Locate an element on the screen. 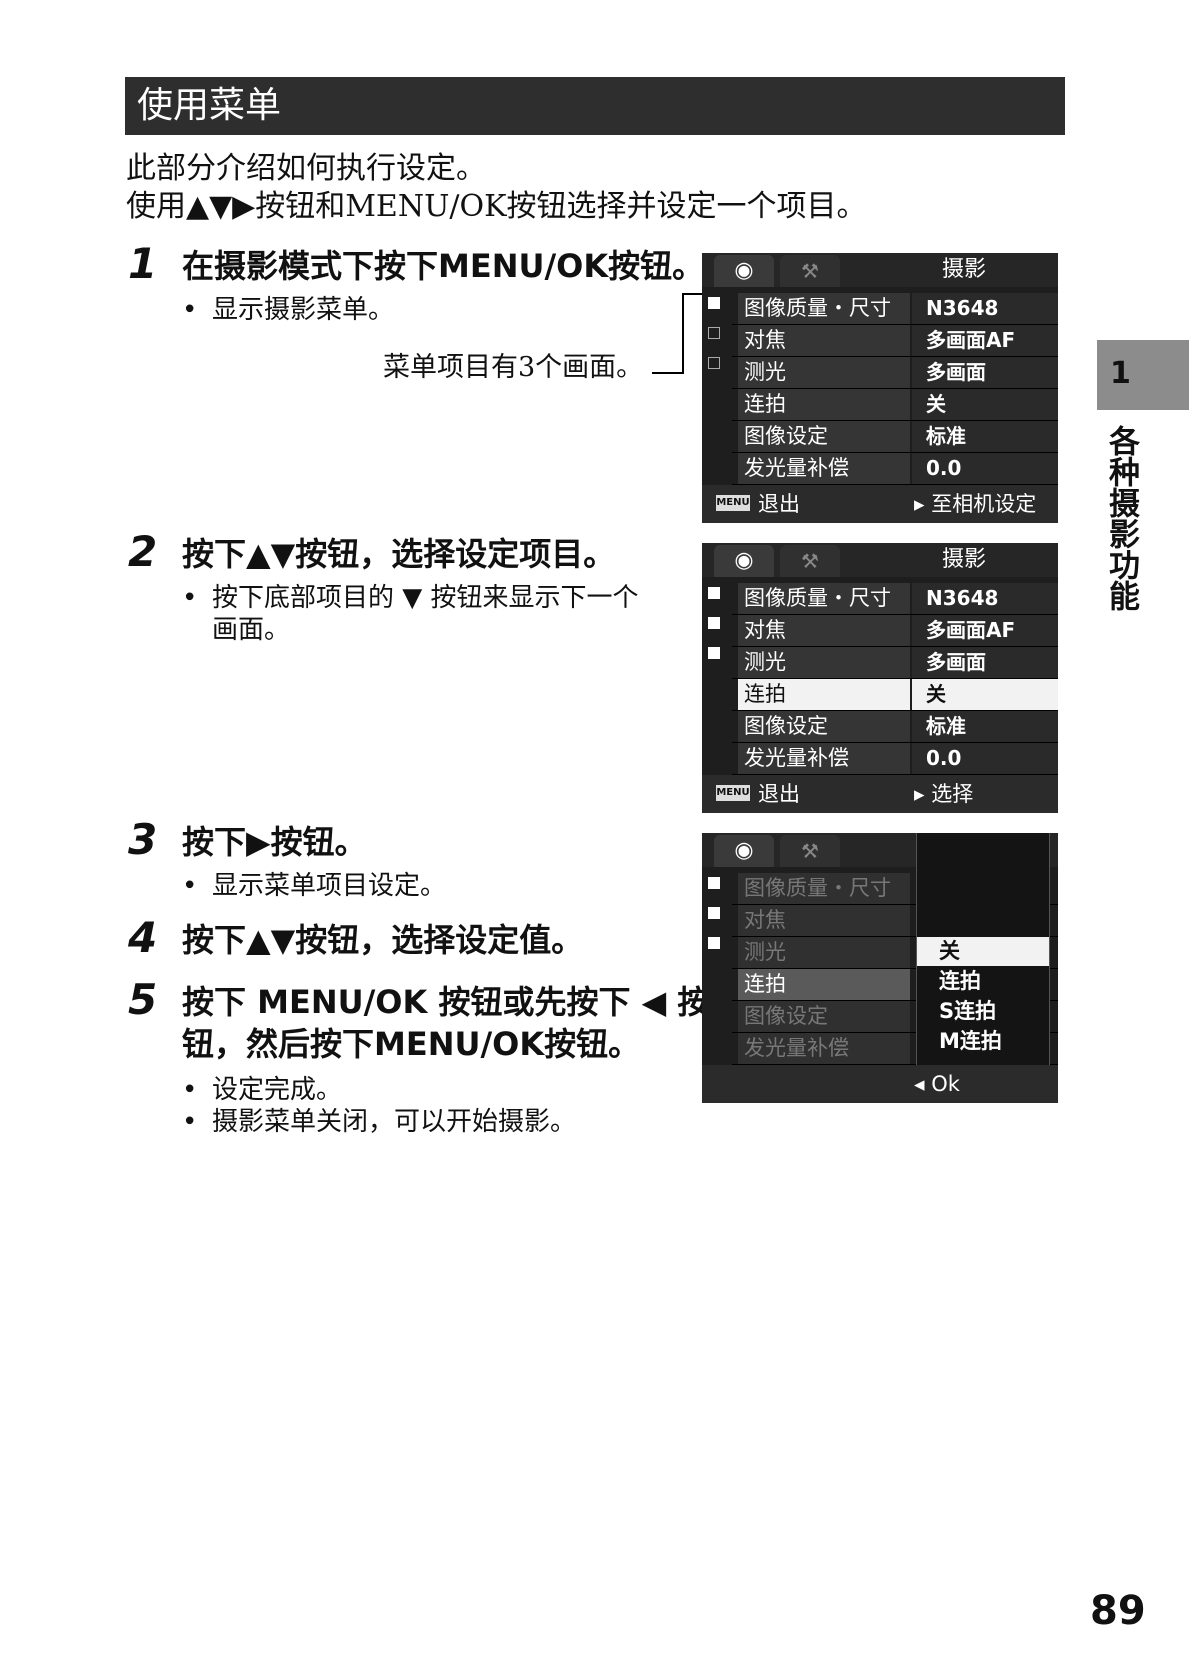 The width and height of the screenshot is (1192, 1680). step-5-title-line-2: 钮，然后按下MENU/OK按钮。 is located at coordinates (411, 1044).